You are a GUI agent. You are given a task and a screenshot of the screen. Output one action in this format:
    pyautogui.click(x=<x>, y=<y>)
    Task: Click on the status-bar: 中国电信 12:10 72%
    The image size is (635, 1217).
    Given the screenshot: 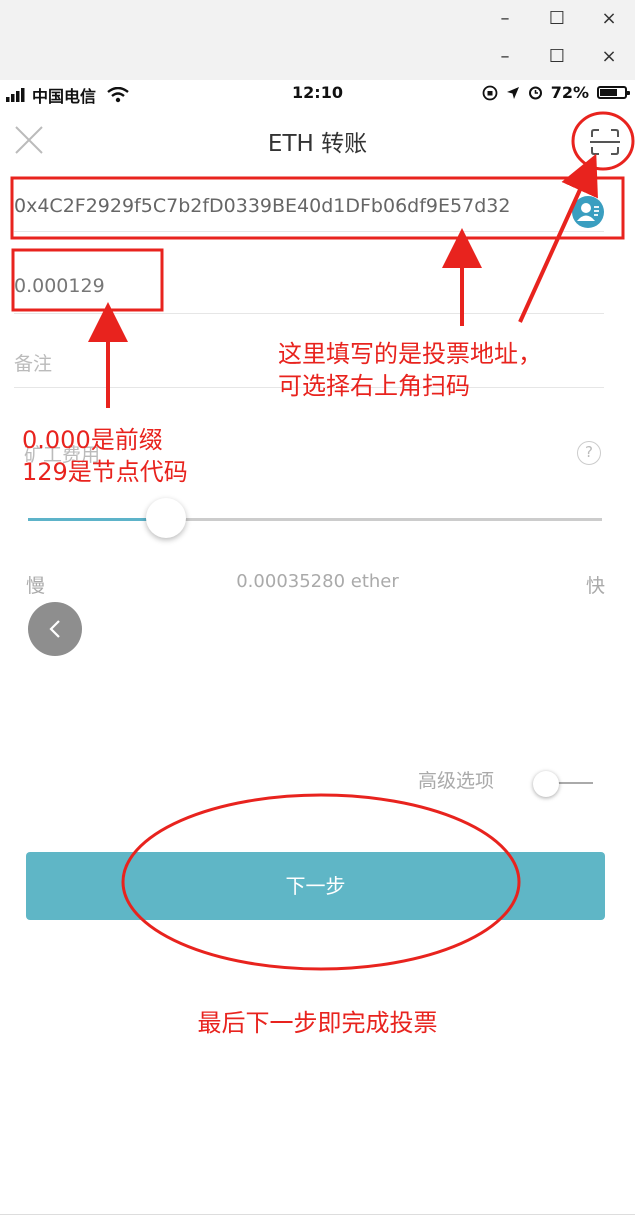 What is the action you would take?
    pyautogui.click(x=317, y=94)
    